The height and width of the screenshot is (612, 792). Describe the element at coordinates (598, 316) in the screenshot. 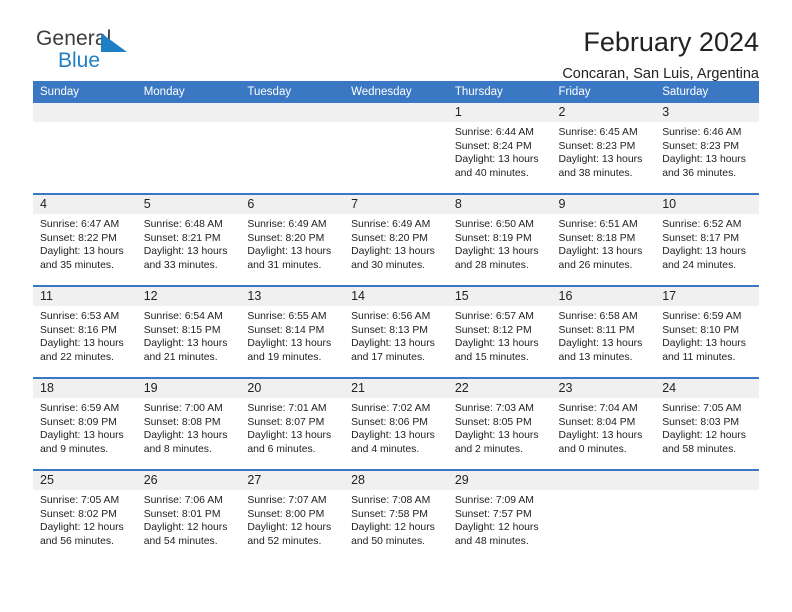

I see `sunrise-text: Sunrise: 6:58 AM` at that location.